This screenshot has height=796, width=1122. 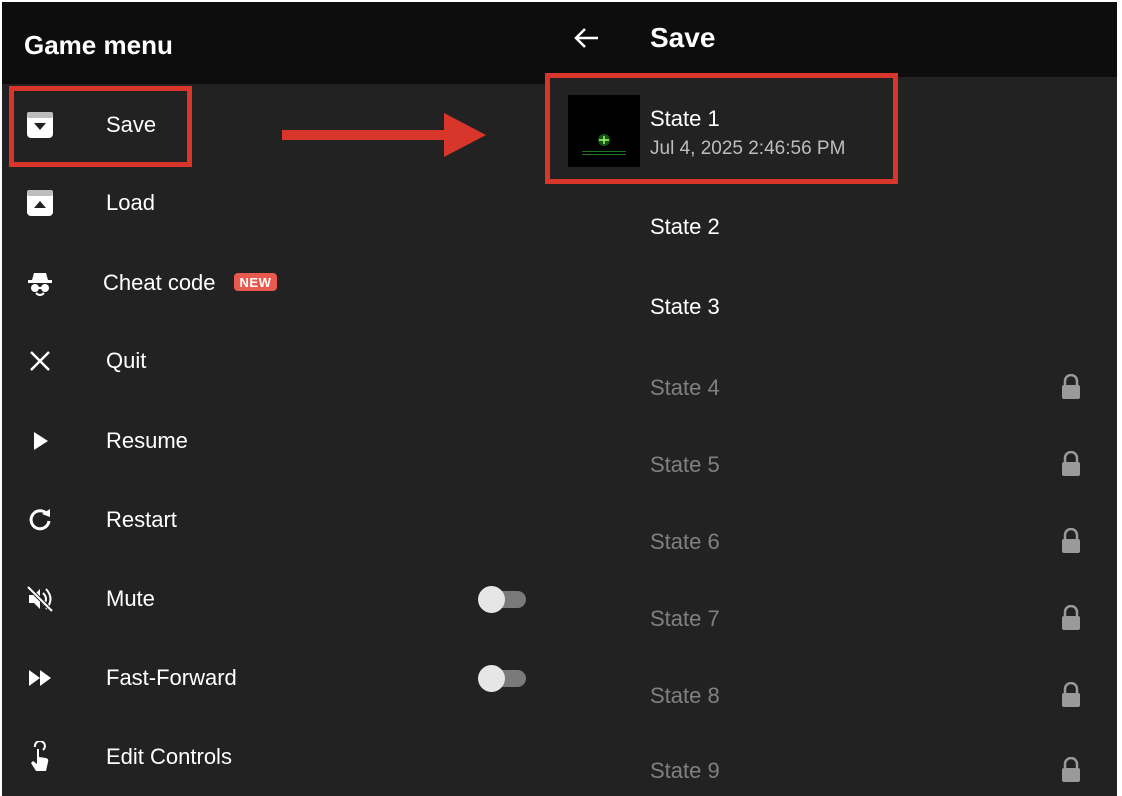 What do you see at coordinates (384, 135) in the screenshot?
I see `arrow-icon` at bounding box center [384, 135].